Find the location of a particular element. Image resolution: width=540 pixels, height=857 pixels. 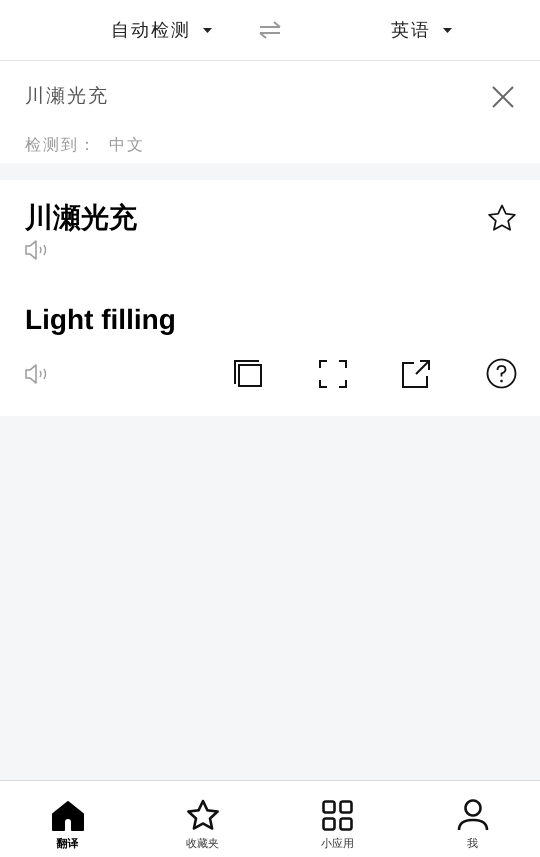

translation-text: Light filling is located at coordinates (101, 320).